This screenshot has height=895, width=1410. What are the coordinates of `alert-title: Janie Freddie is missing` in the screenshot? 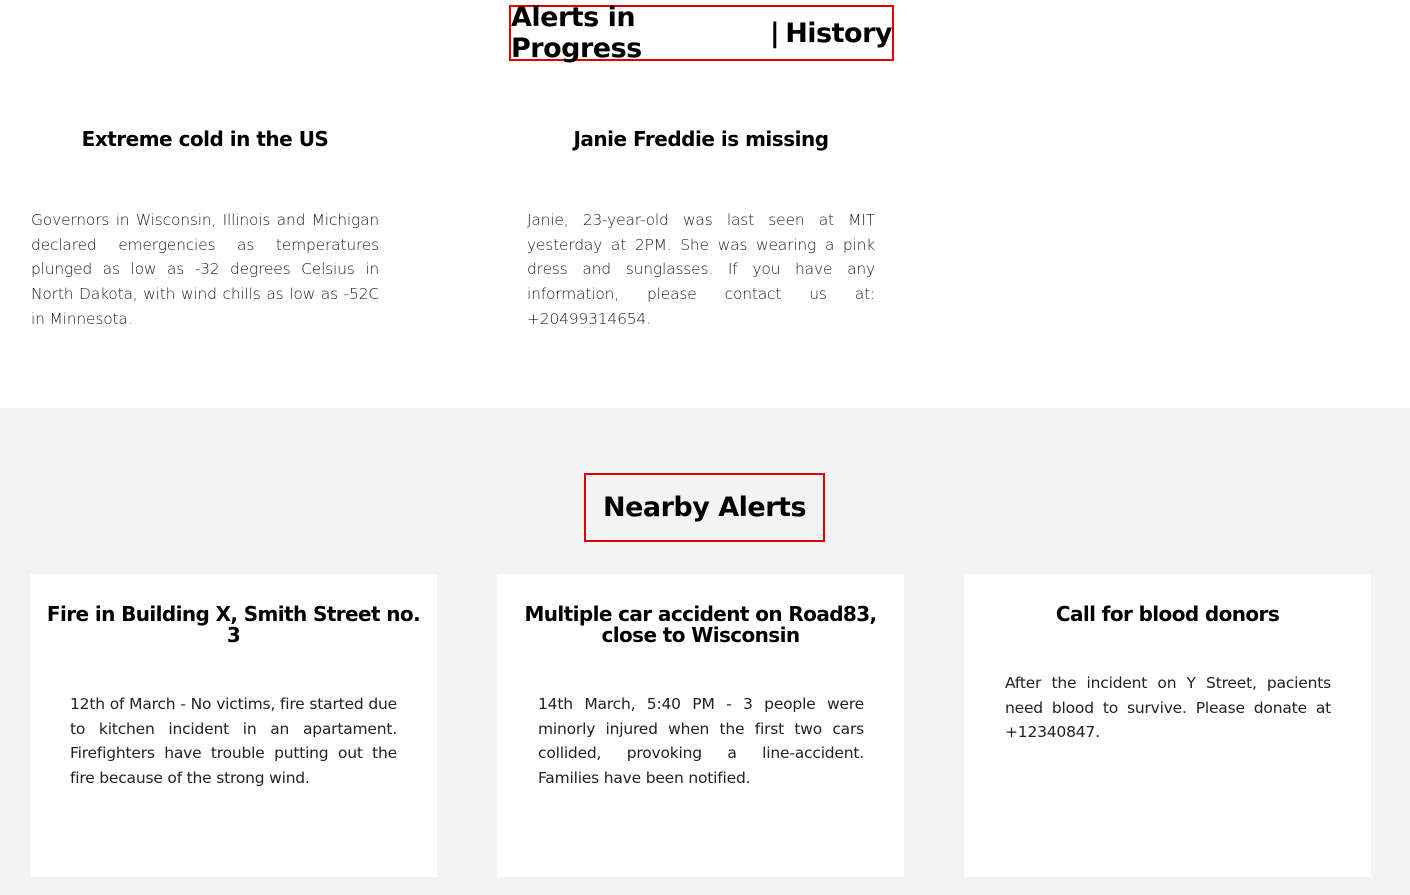 It's located at (701, 139).